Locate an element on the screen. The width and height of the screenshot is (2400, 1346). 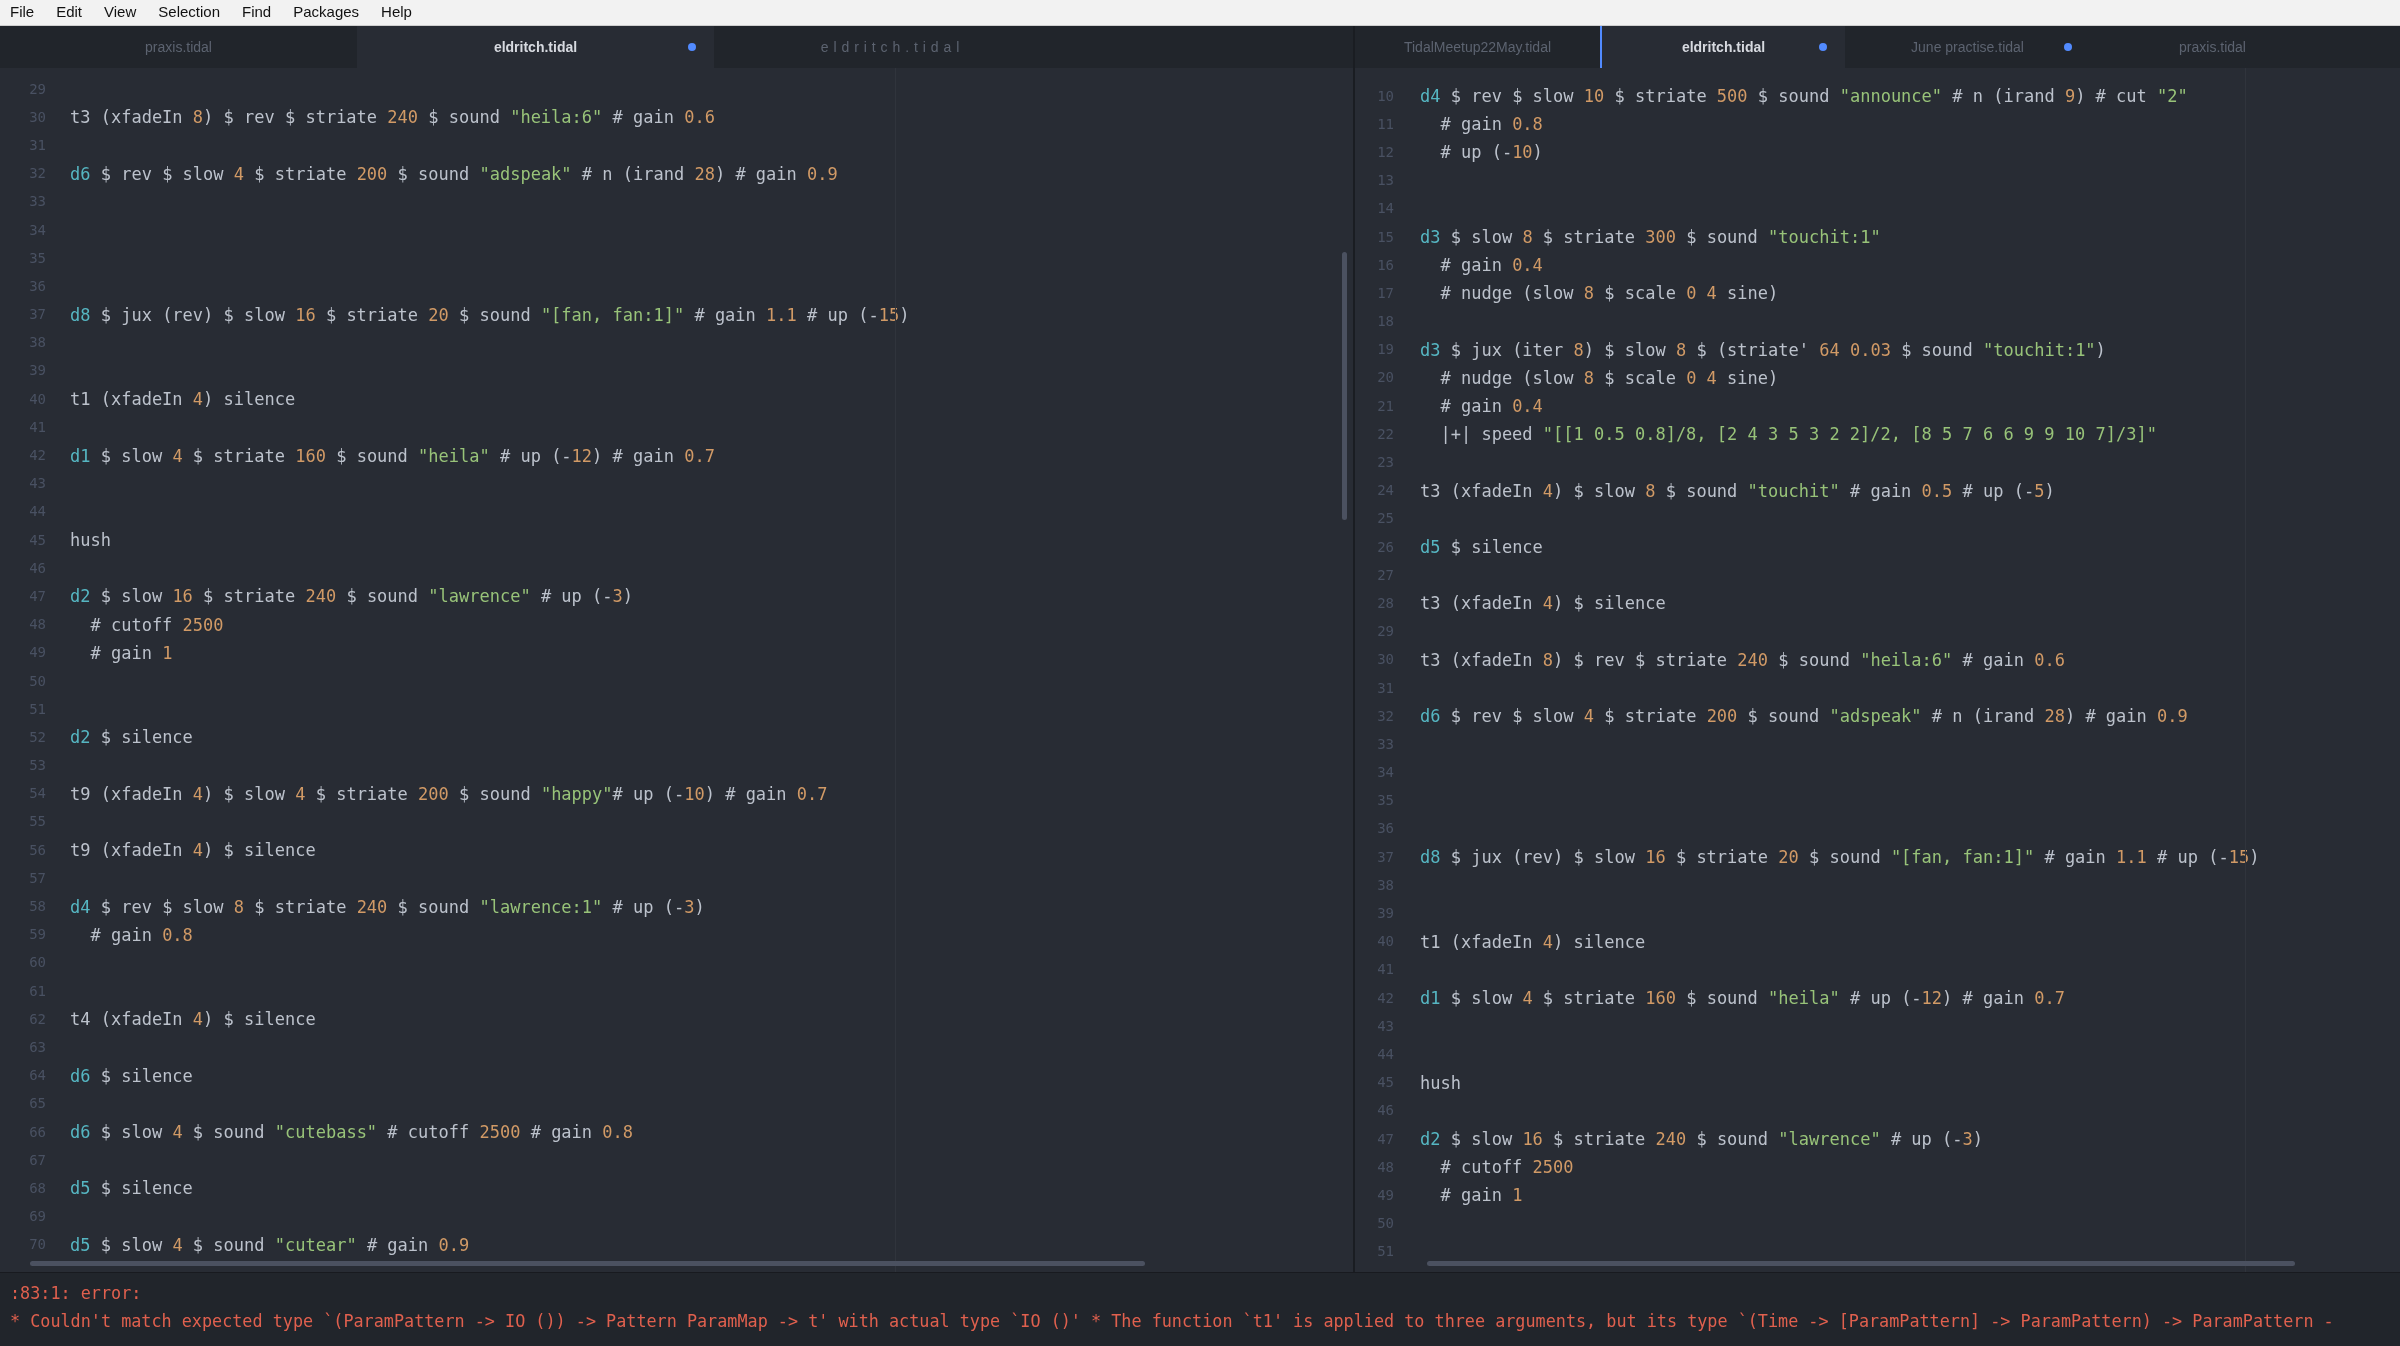
code-line: d6 $ silence is located at coordinates (131, 1076).